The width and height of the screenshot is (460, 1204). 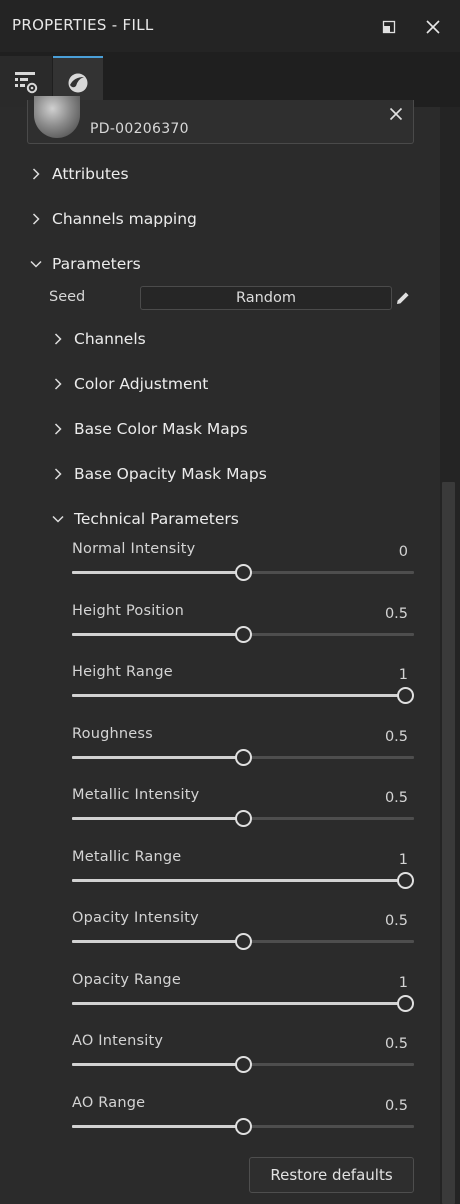 What do you see at coordinates (243, 689) in the screenshot?
I see `param-height-range: Height Range 1` at bounding box center [243, 689].